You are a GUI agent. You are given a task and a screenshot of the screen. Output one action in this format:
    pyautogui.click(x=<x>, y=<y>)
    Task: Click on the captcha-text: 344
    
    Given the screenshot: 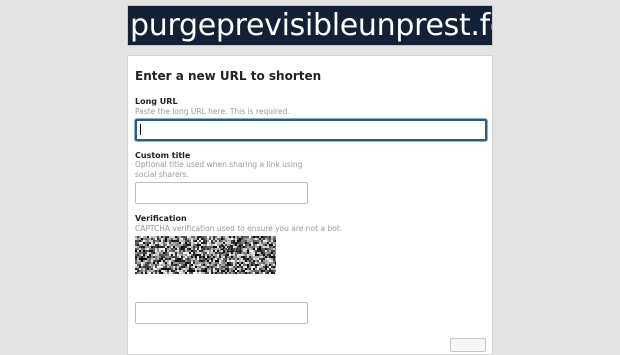 What is the action you would take?
    pyautogui.click(x=231, y=250)
    